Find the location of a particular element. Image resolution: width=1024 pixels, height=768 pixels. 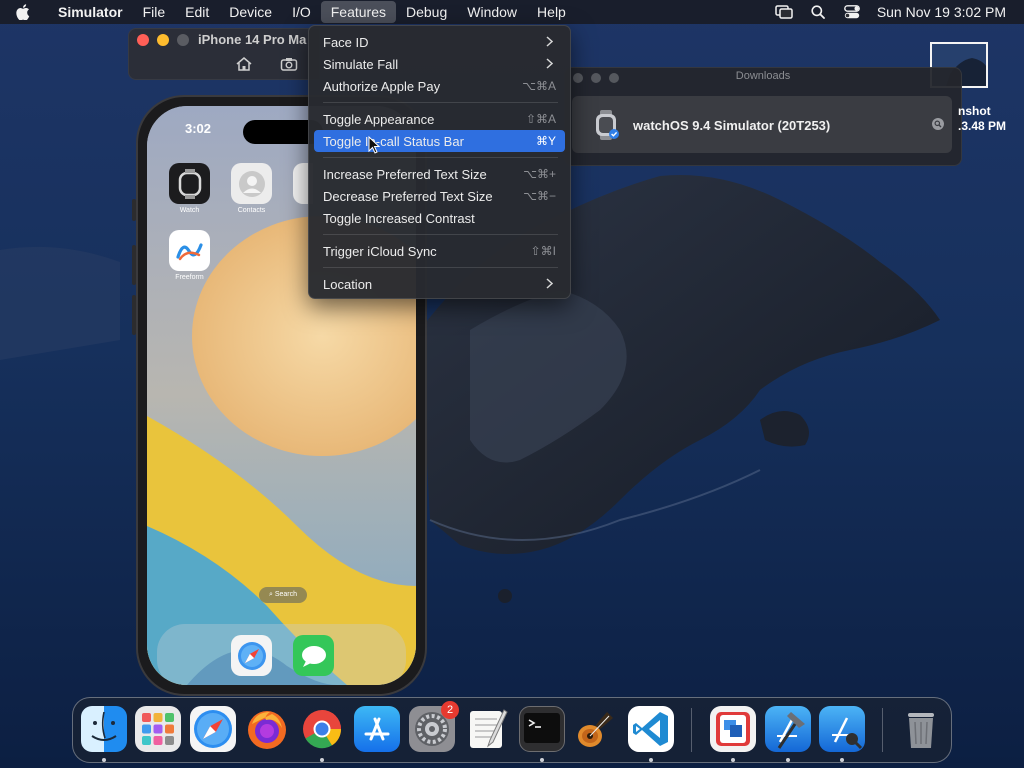

menu-edit: Edit is located at coordinates (197, 12).